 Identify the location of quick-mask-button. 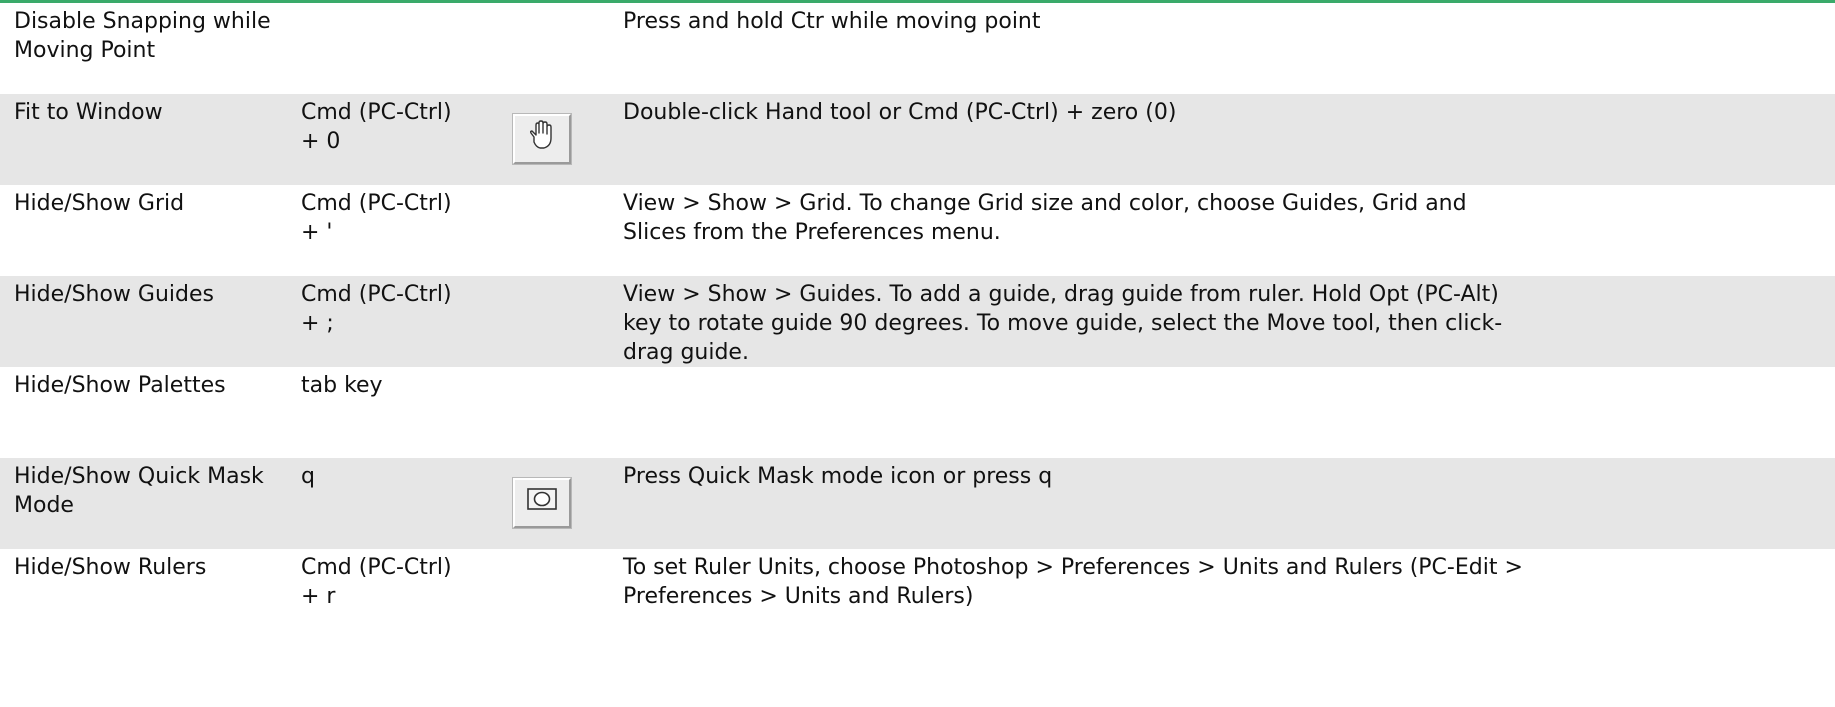
(542, 503).